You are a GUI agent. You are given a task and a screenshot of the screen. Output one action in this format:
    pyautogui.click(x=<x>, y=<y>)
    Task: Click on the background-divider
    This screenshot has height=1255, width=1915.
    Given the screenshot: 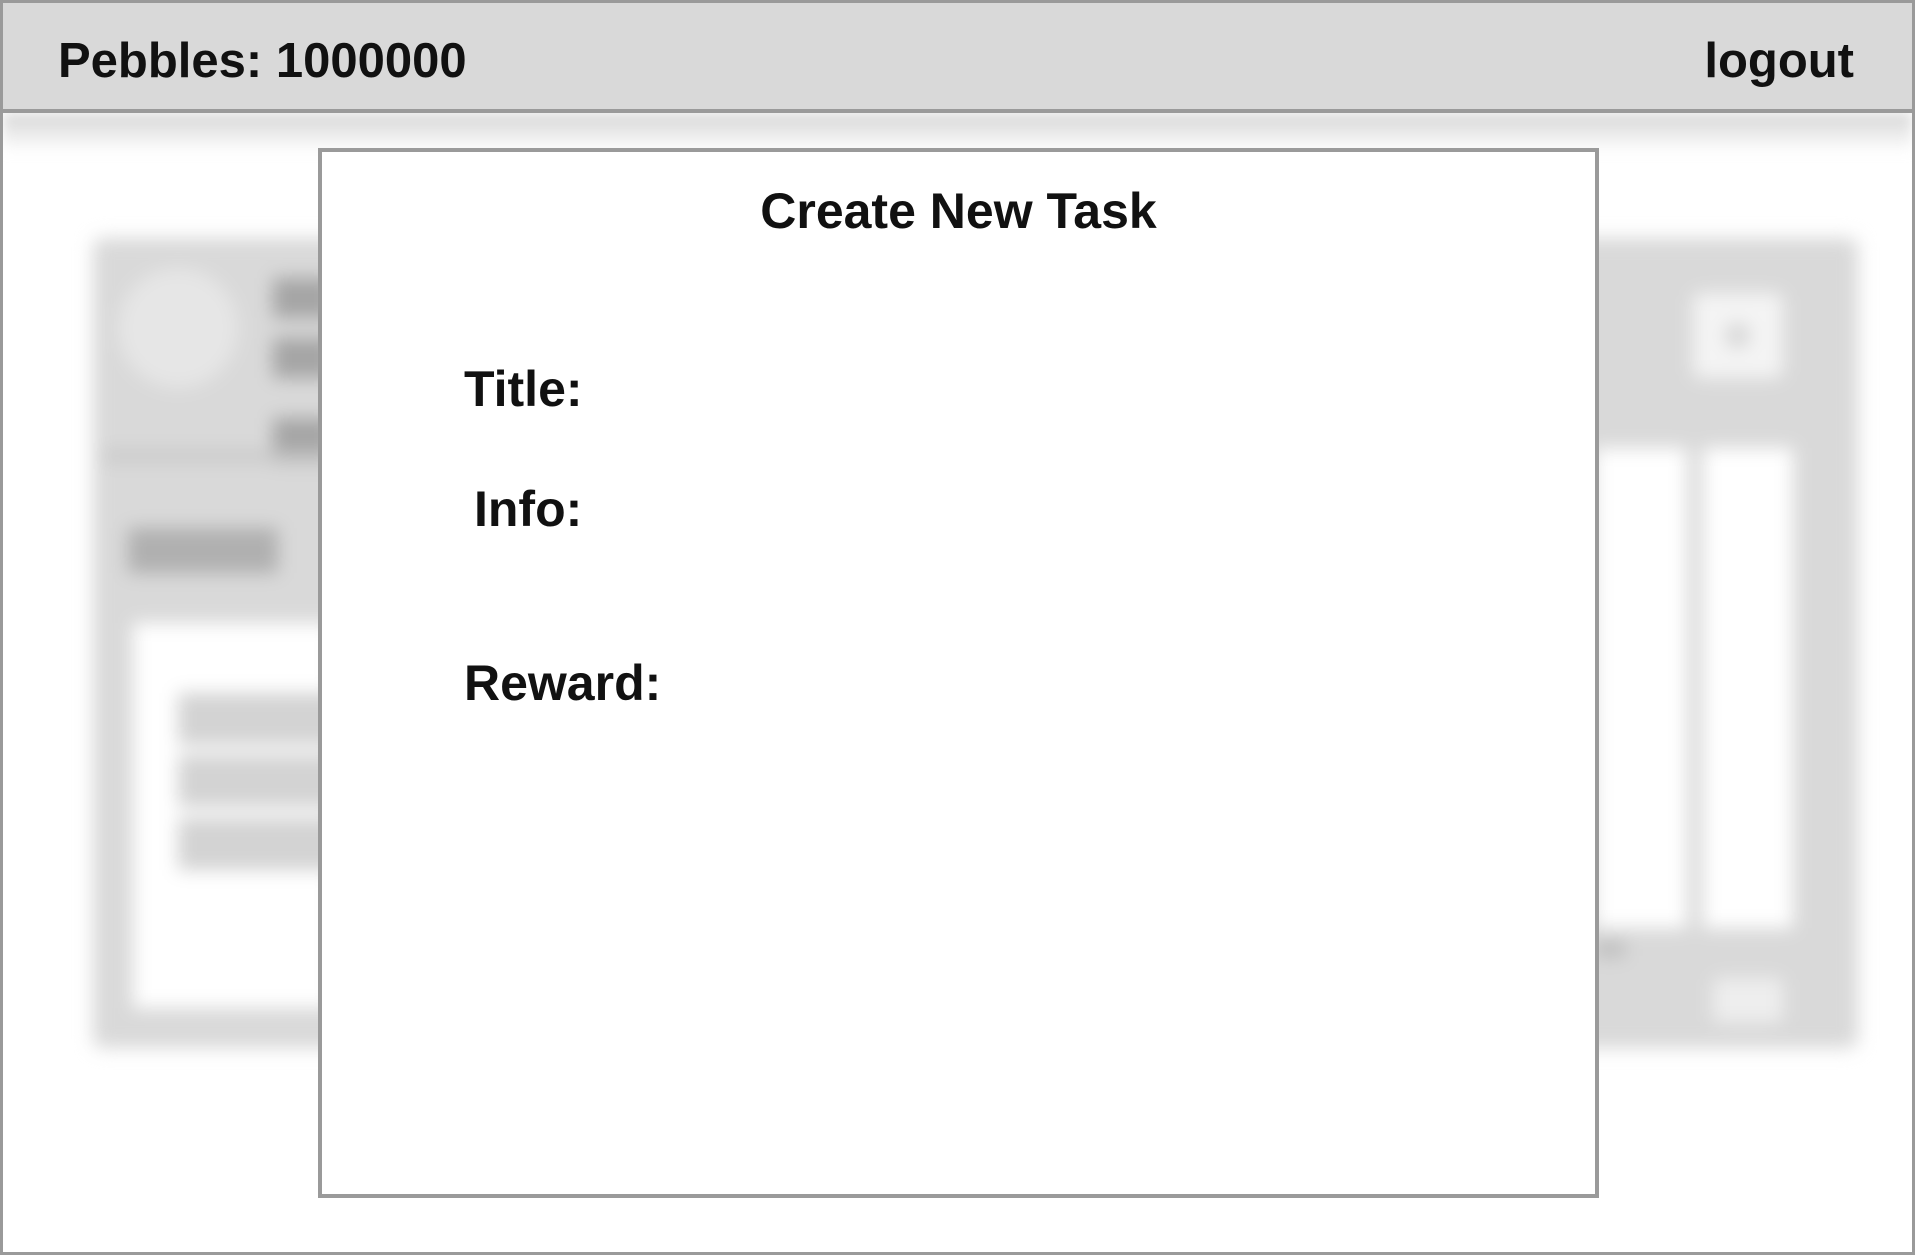 What is the action you would take?
    pyautogui.click(x=218, y=456)
    